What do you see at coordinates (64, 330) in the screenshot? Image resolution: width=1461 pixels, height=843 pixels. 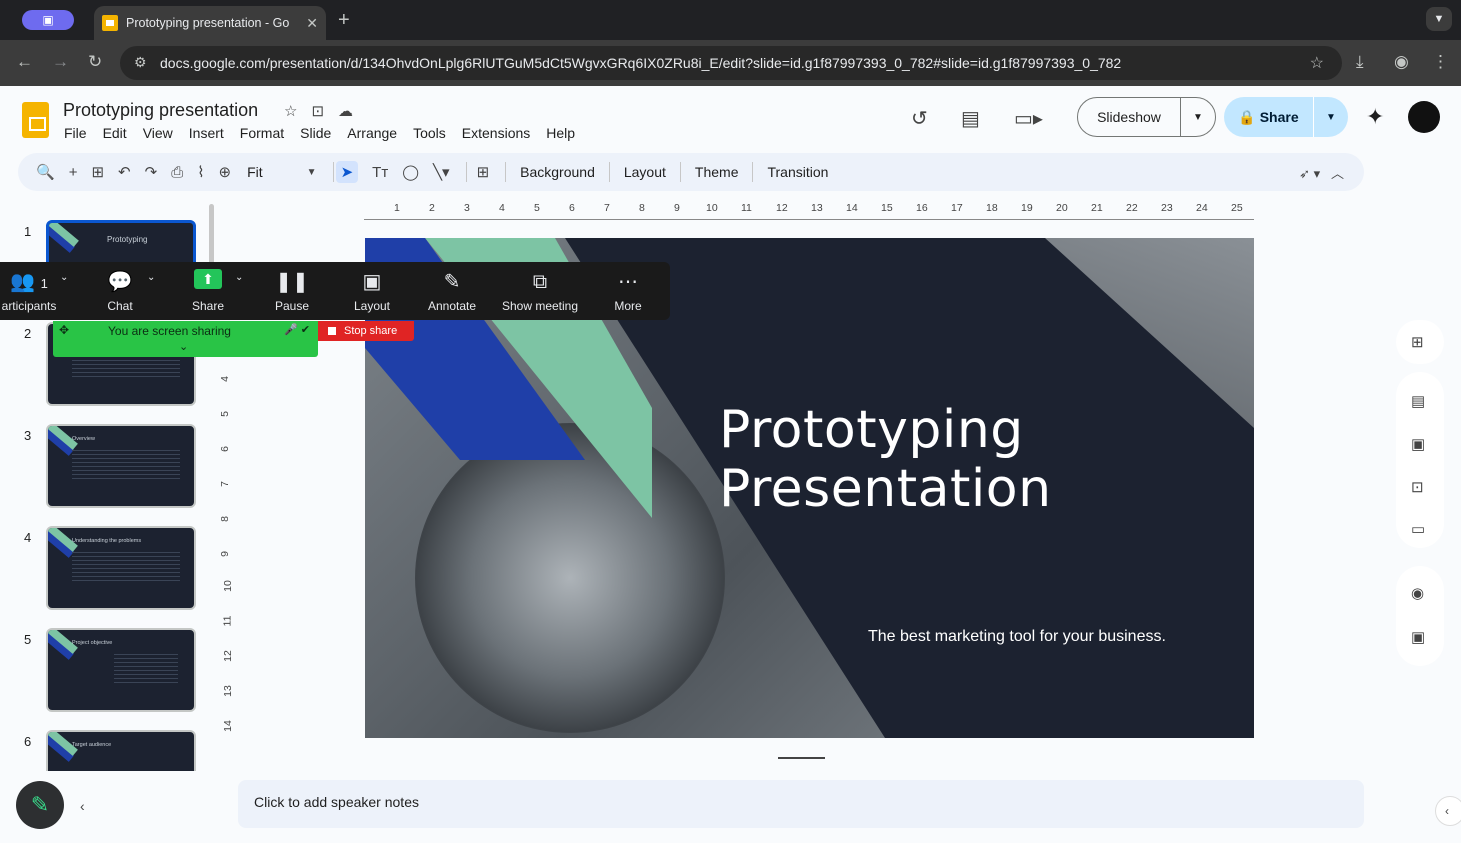 I see `drag-handle-icon: ✥` at bounding box center [64, 330].